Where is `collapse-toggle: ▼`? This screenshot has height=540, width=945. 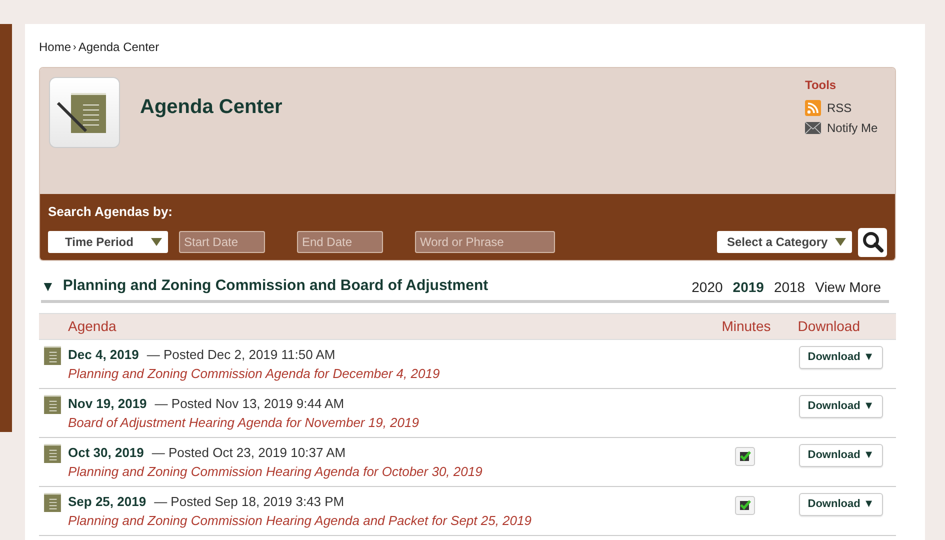 collapse-toggle: ▼ is located at coordinates (48, 286).